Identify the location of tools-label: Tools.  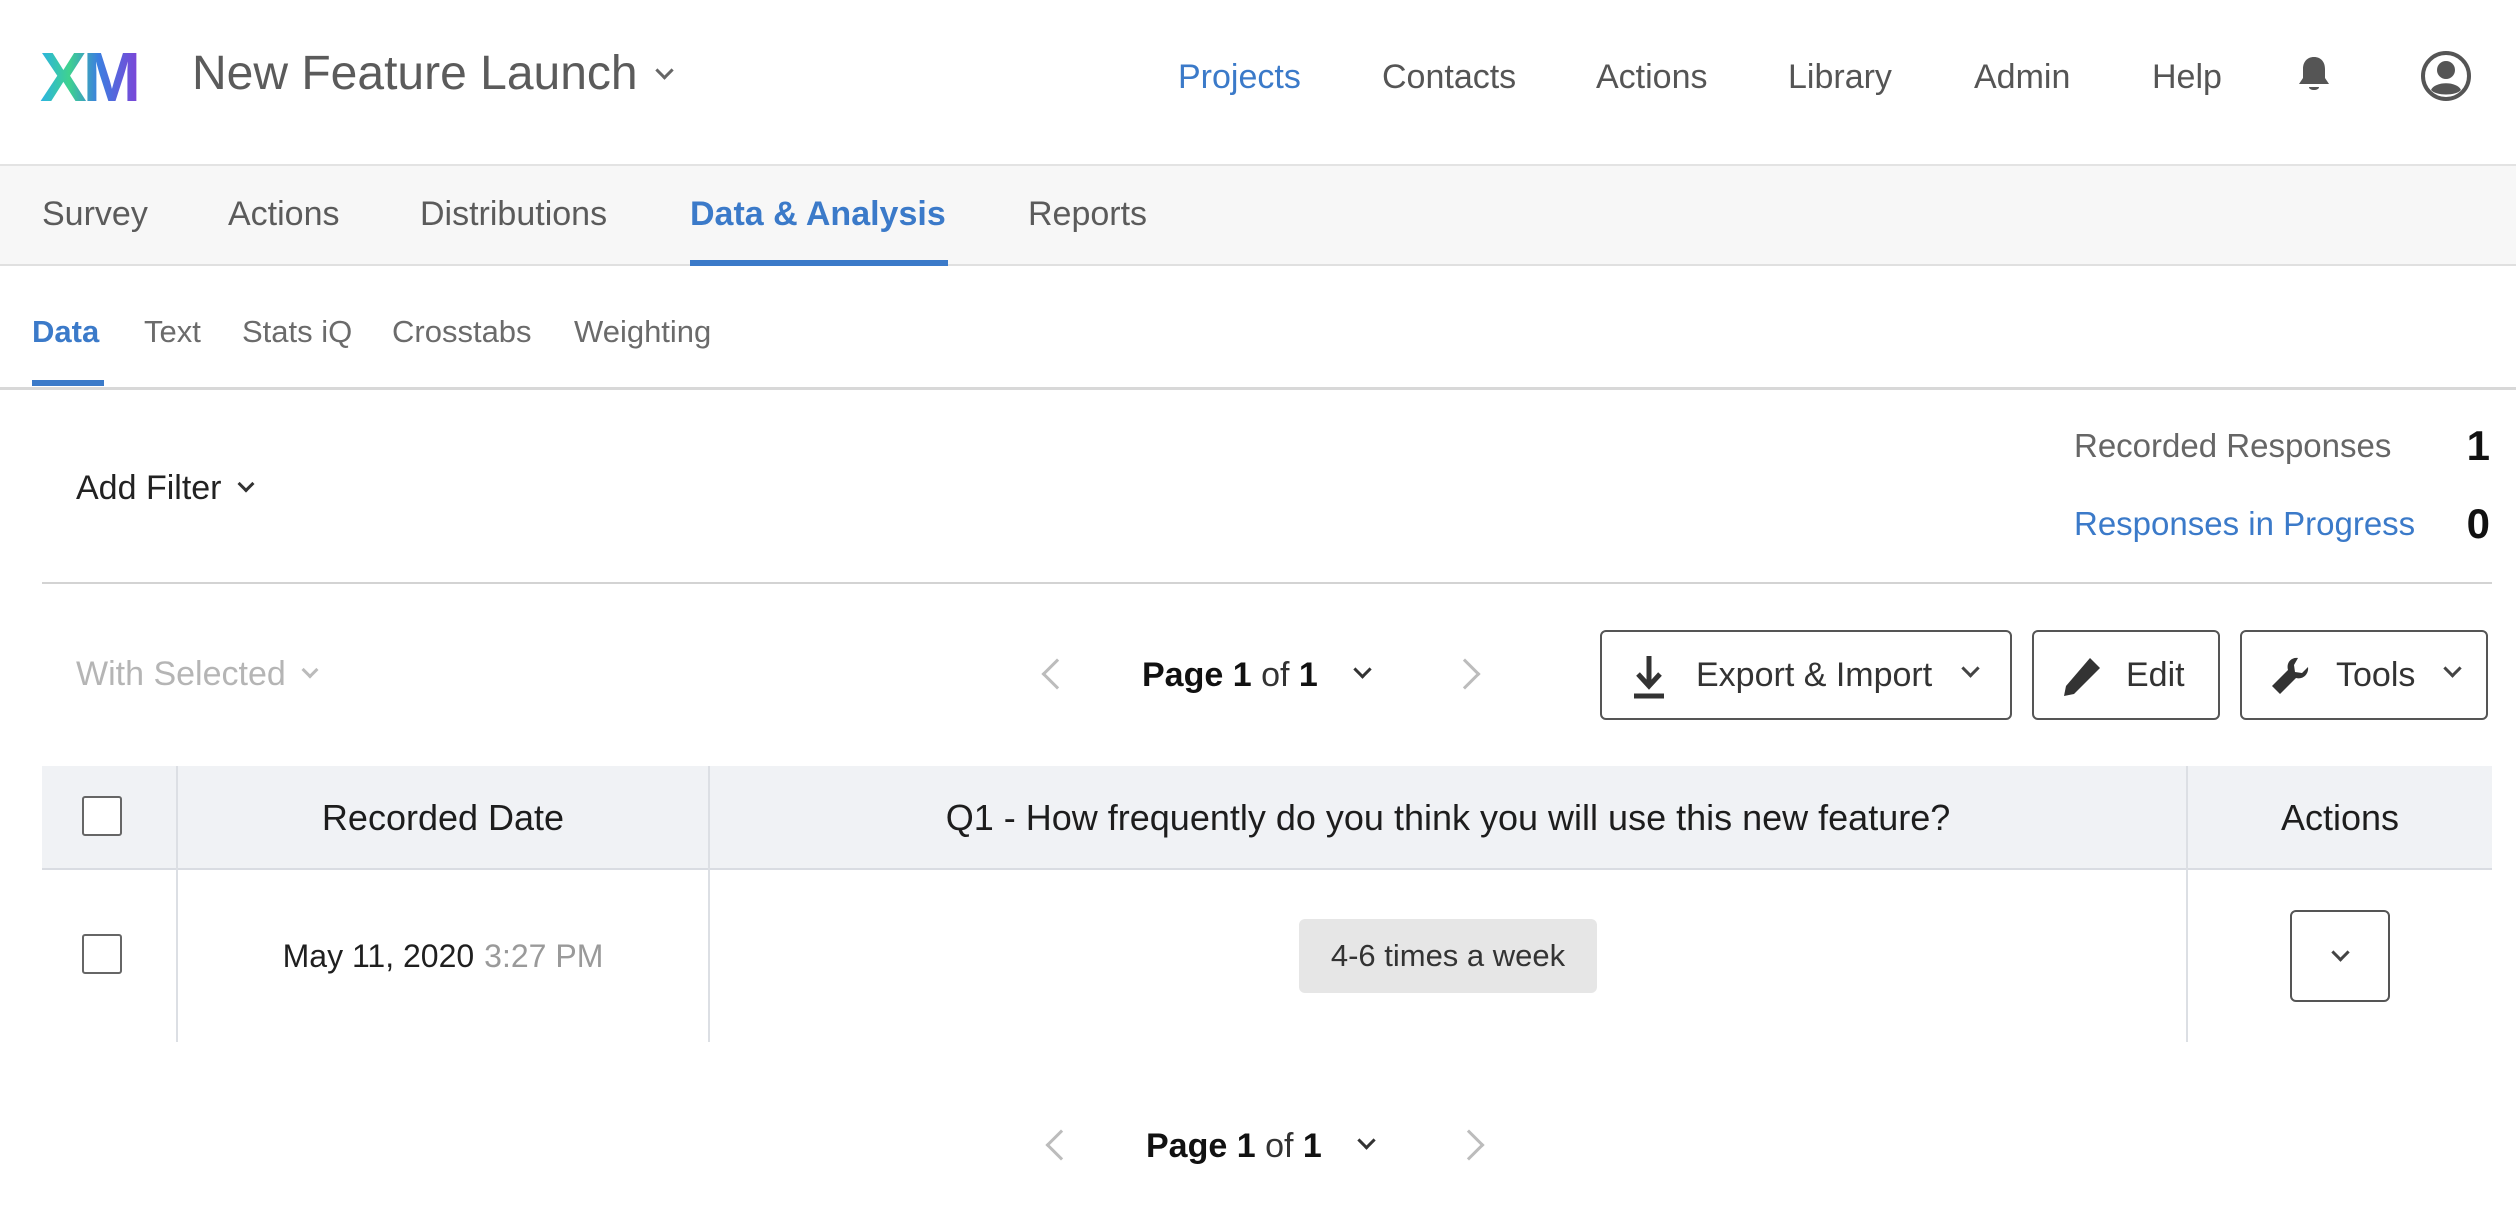
(2376, 674).